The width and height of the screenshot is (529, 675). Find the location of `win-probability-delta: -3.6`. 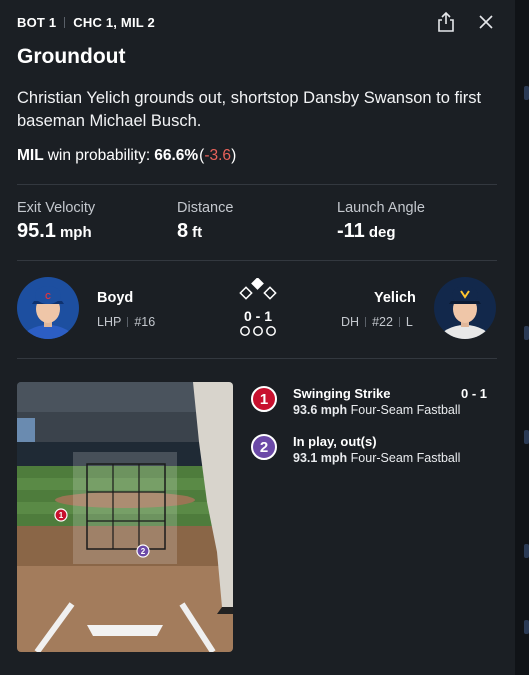

win-probability-delta: -3.6 is located at coordinates (218, 155).